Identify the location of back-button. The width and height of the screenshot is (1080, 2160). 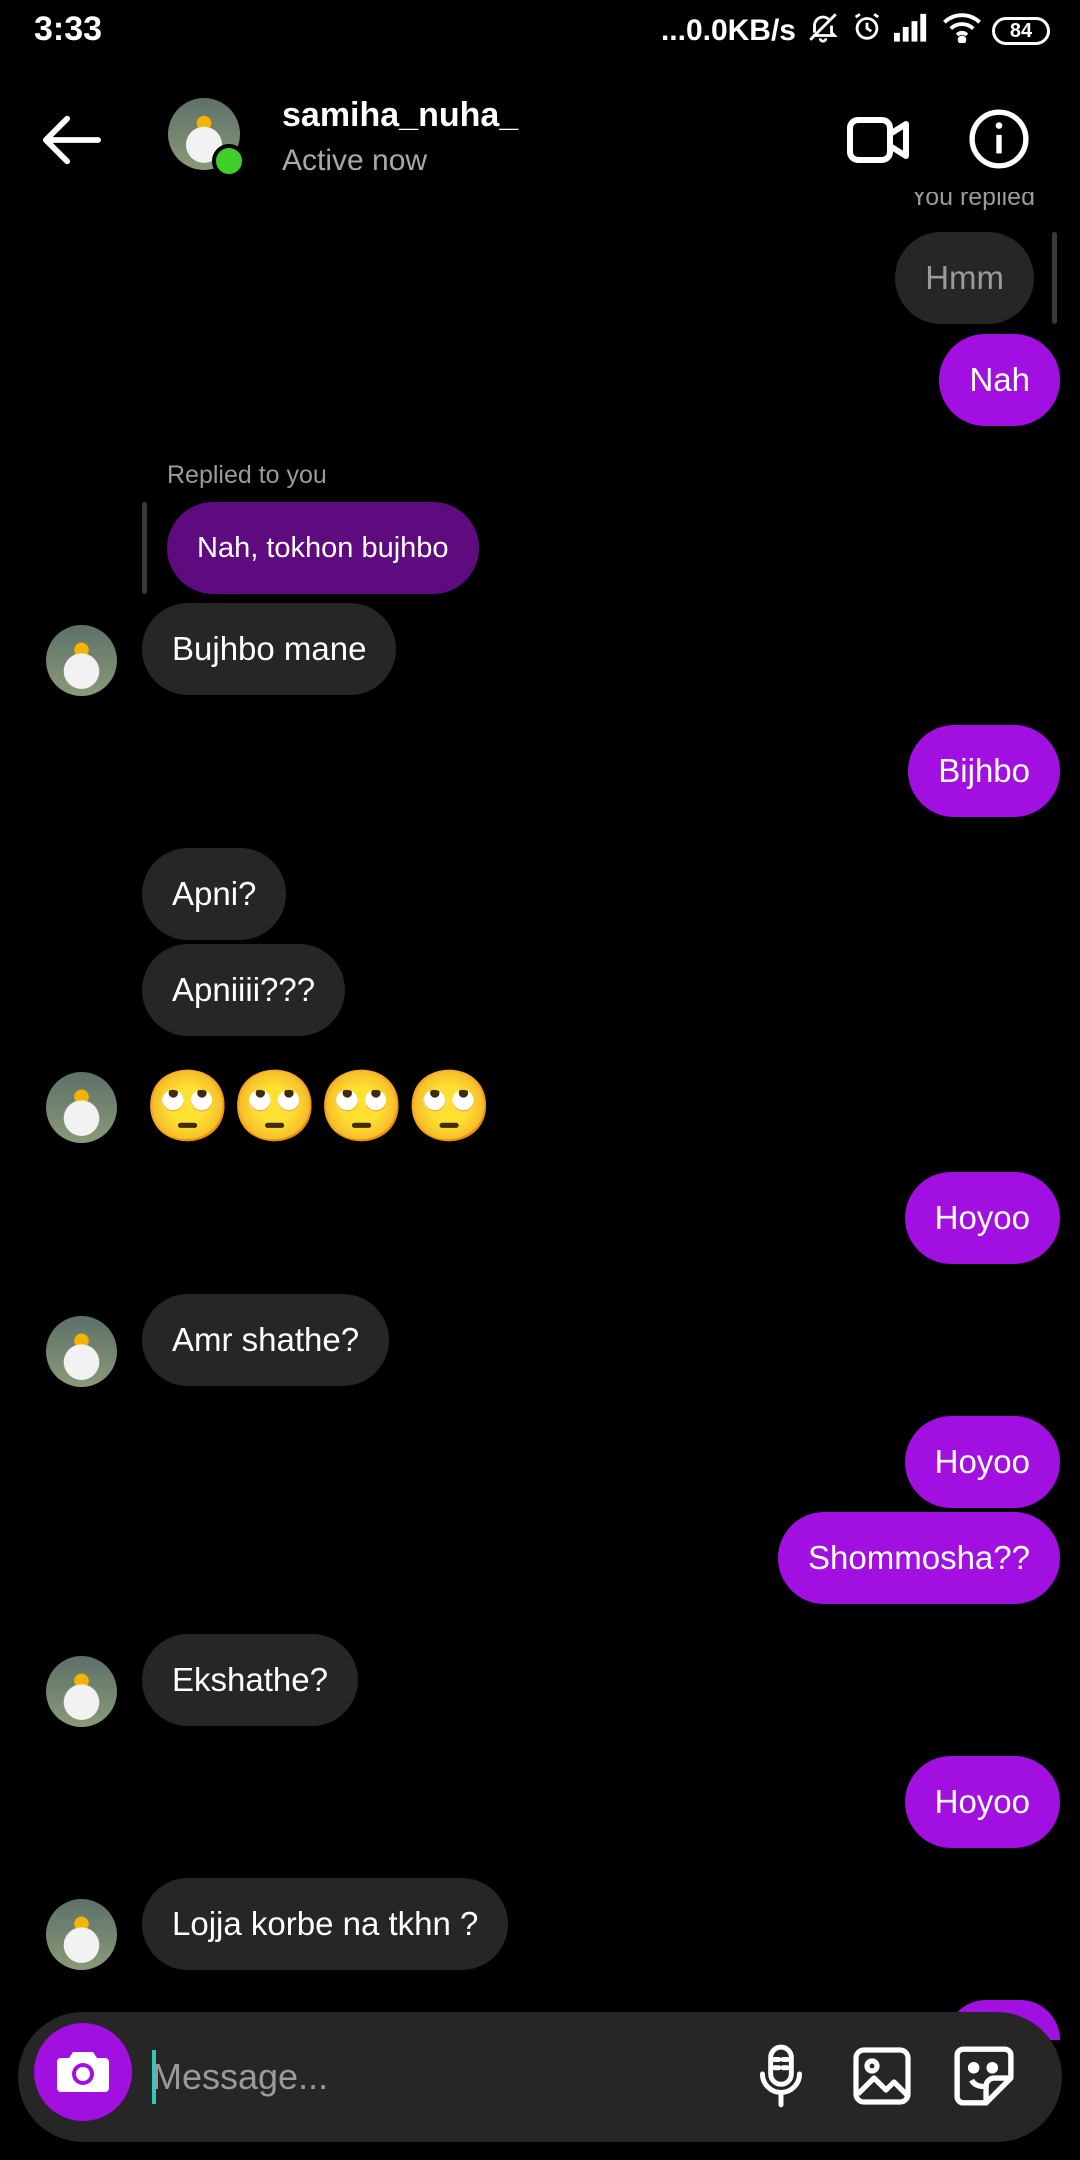
(71, 142).